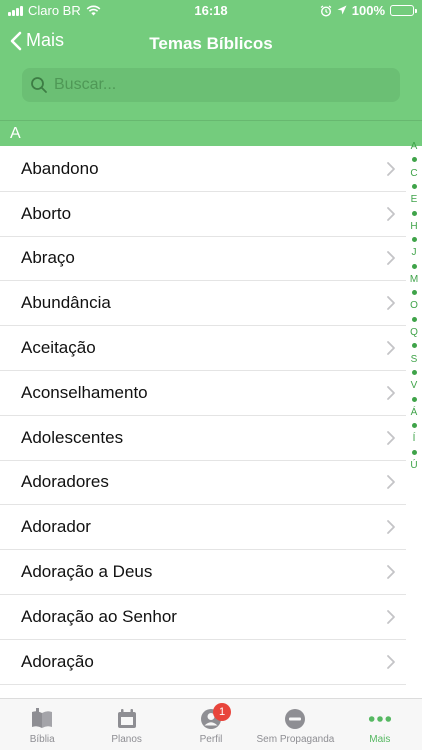 The image size is (422, 750). I want to click on list-item-label: Abraço, so click(48, 258).